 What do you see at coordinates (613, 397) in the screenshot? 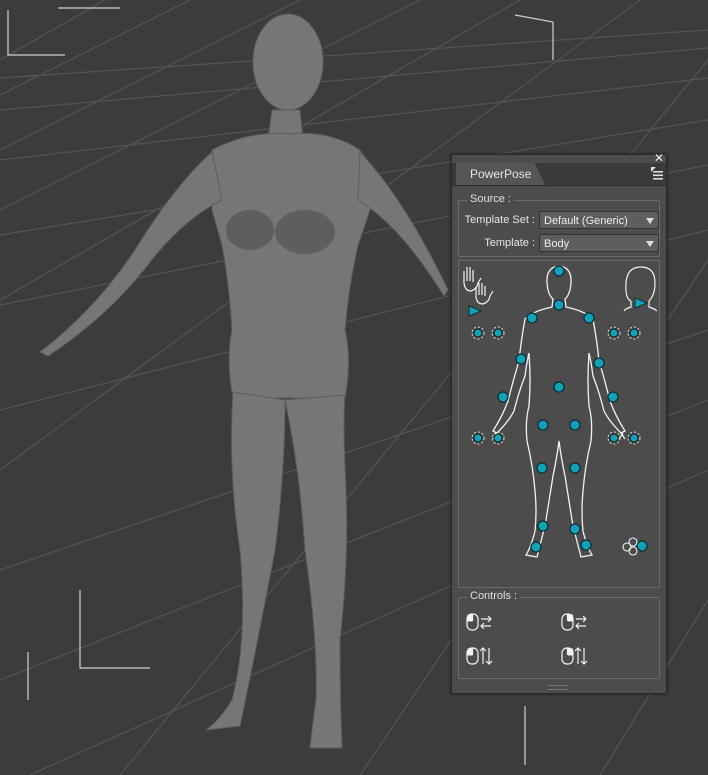
I see `node-right-wrist` at bounding box center [613, 397].